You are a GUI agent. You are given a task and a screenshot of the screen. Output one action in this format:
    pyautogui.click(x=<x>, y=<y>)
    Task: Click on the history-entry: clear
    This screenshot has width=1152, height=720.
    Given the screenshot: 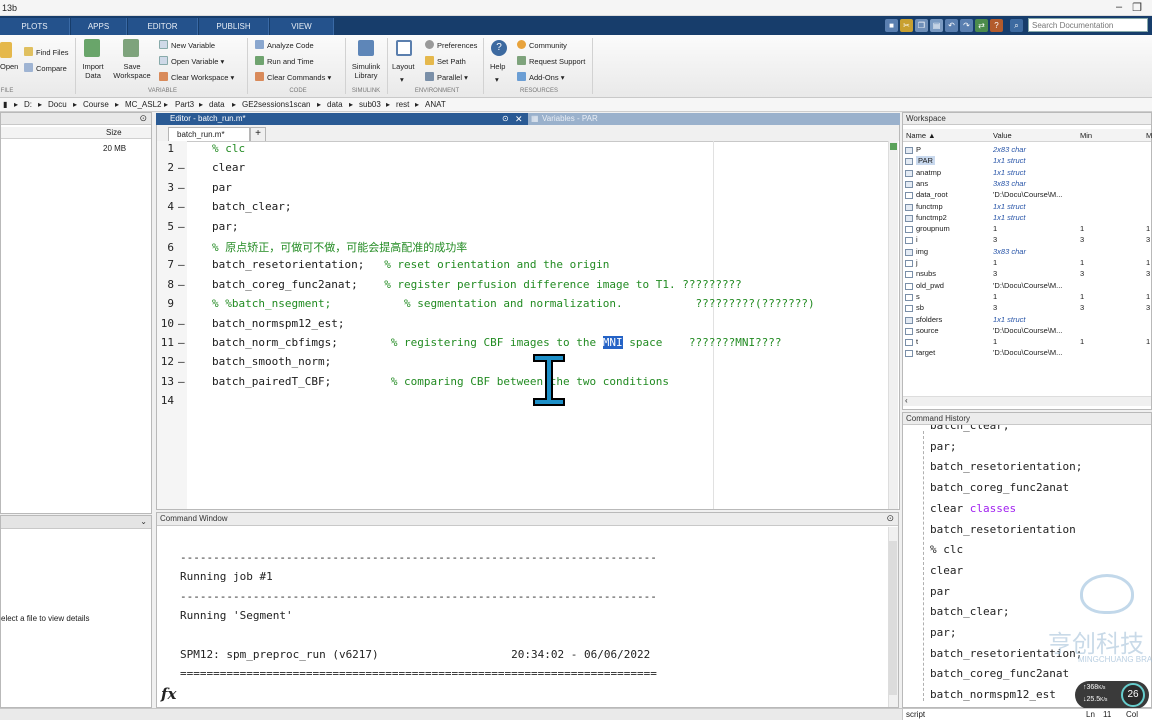 What is the action you would take?
    pyautogui.click(x=946, y=570)
    